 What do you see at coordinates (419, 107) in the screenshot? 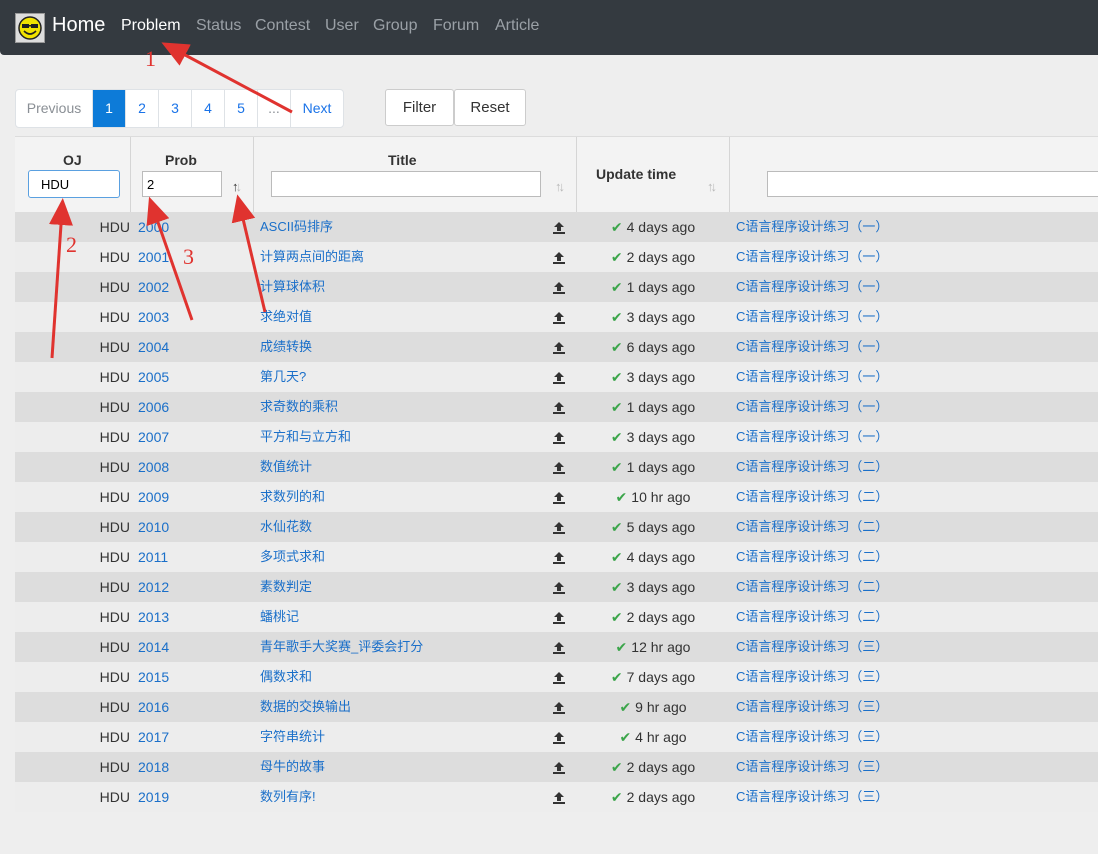
I see `filter-button: Filter` at bounding box center [419, 107].